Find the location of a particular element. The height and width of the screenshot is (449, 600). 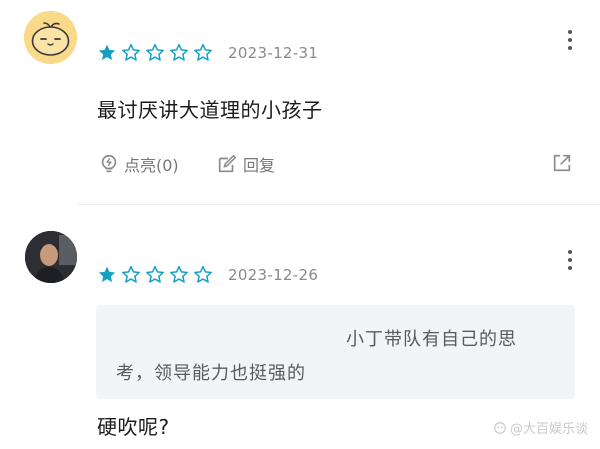

review-text: 最讨厌讲大道理的小孩子 is located at coordinates (210, 110).